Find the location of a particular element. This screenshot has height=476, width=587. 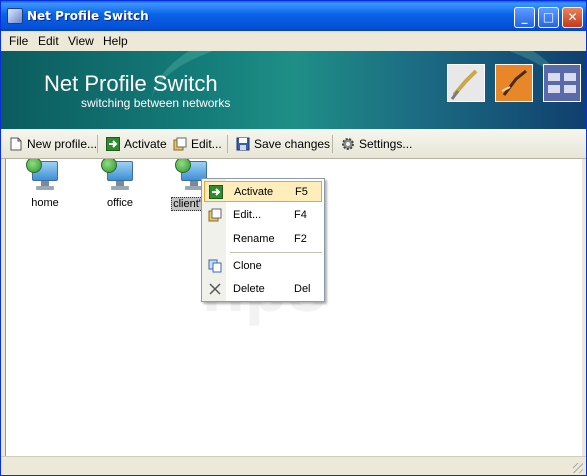

new-document-icon is located at coordinates (16, 144).